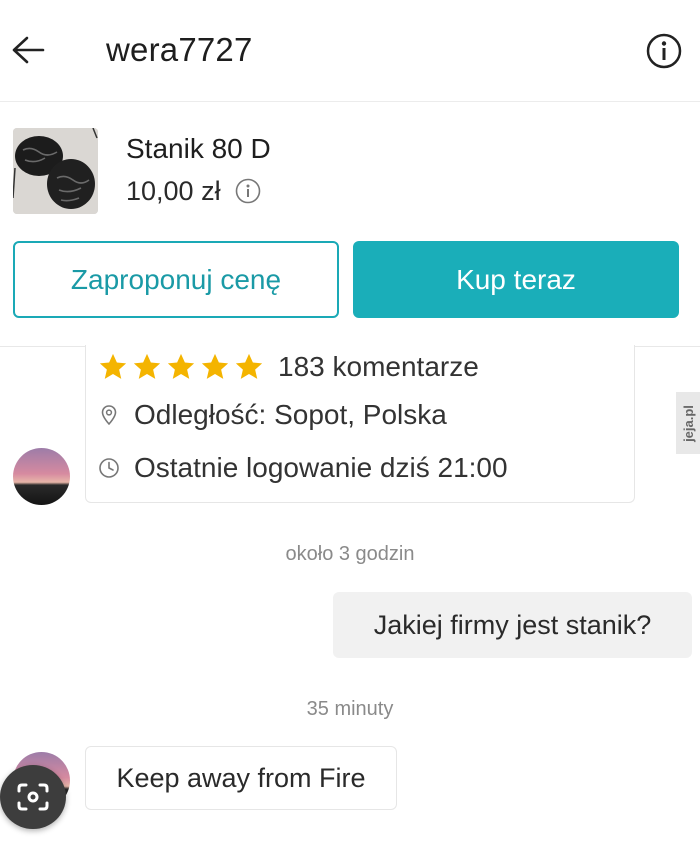  I want to click on review-count: 183 komentarze, so click(378, 366).